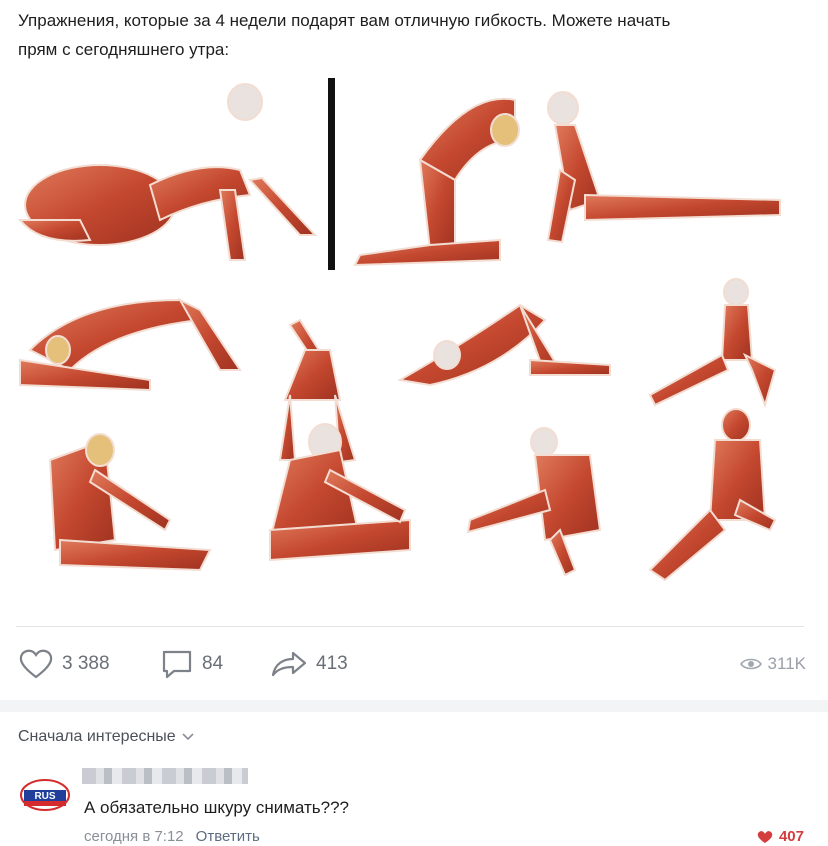 The image size is (828, 846). What do you see at coordinates (124, 49) in the screenshot?
I see `post-text-line-2: прям с сегодняшнего утра:` at bounding box center [124, 49].